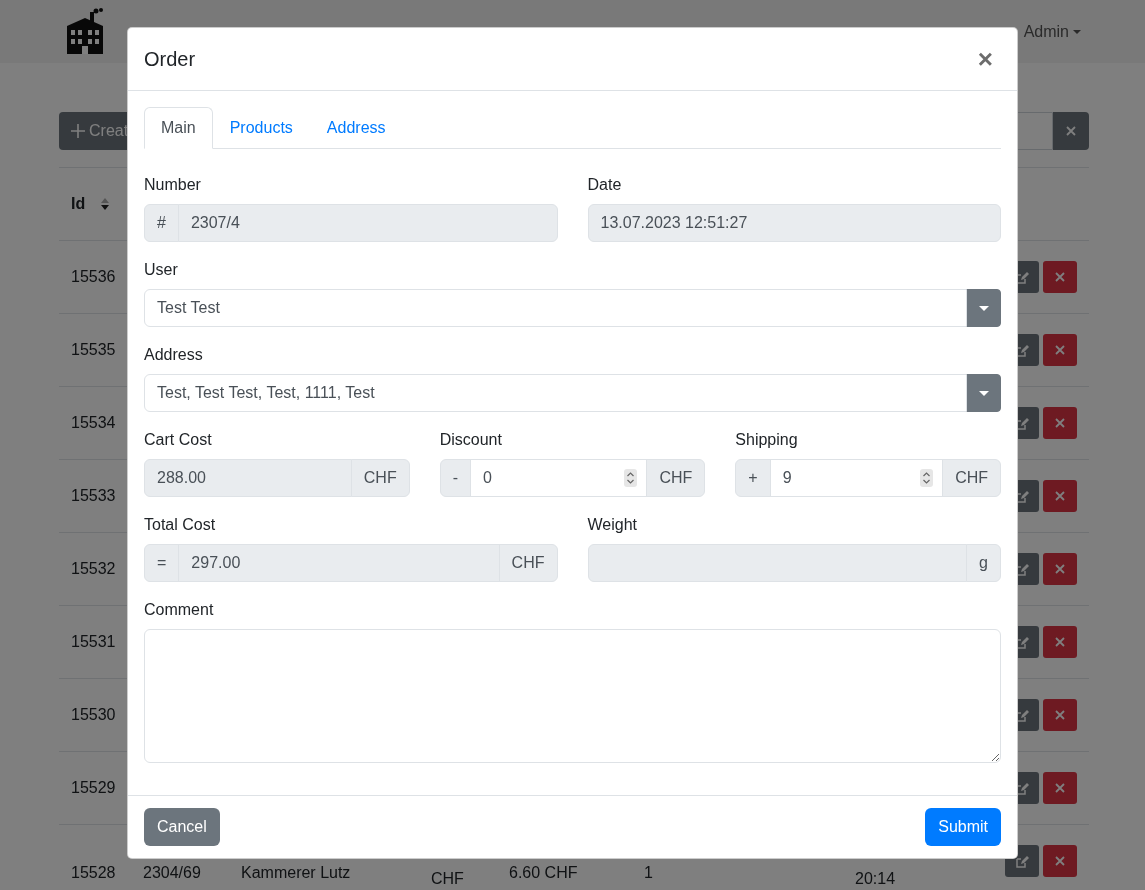 The width and height of the screenshot is (1145, 890). I want to click on column-header: Id, so click(78, 204).